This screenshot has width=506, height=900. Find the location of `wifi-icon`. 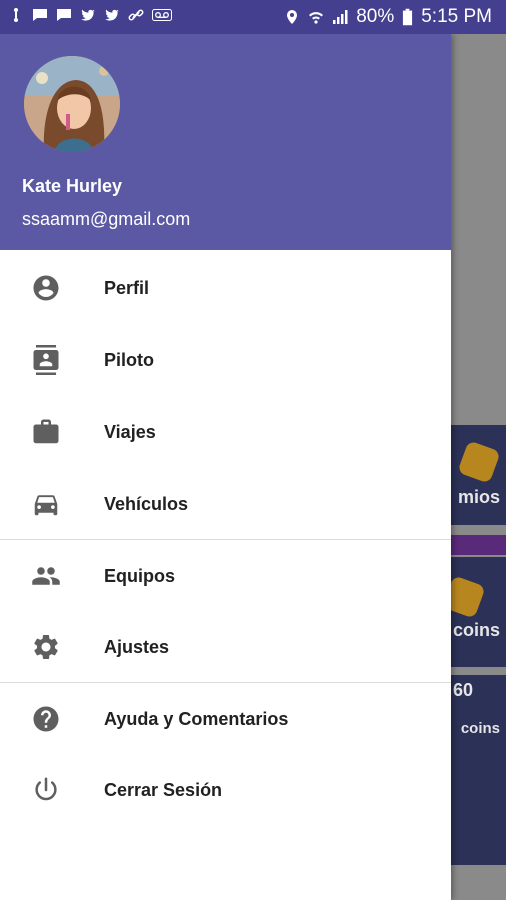

wifi-icon is located at coordinates (316, 18).